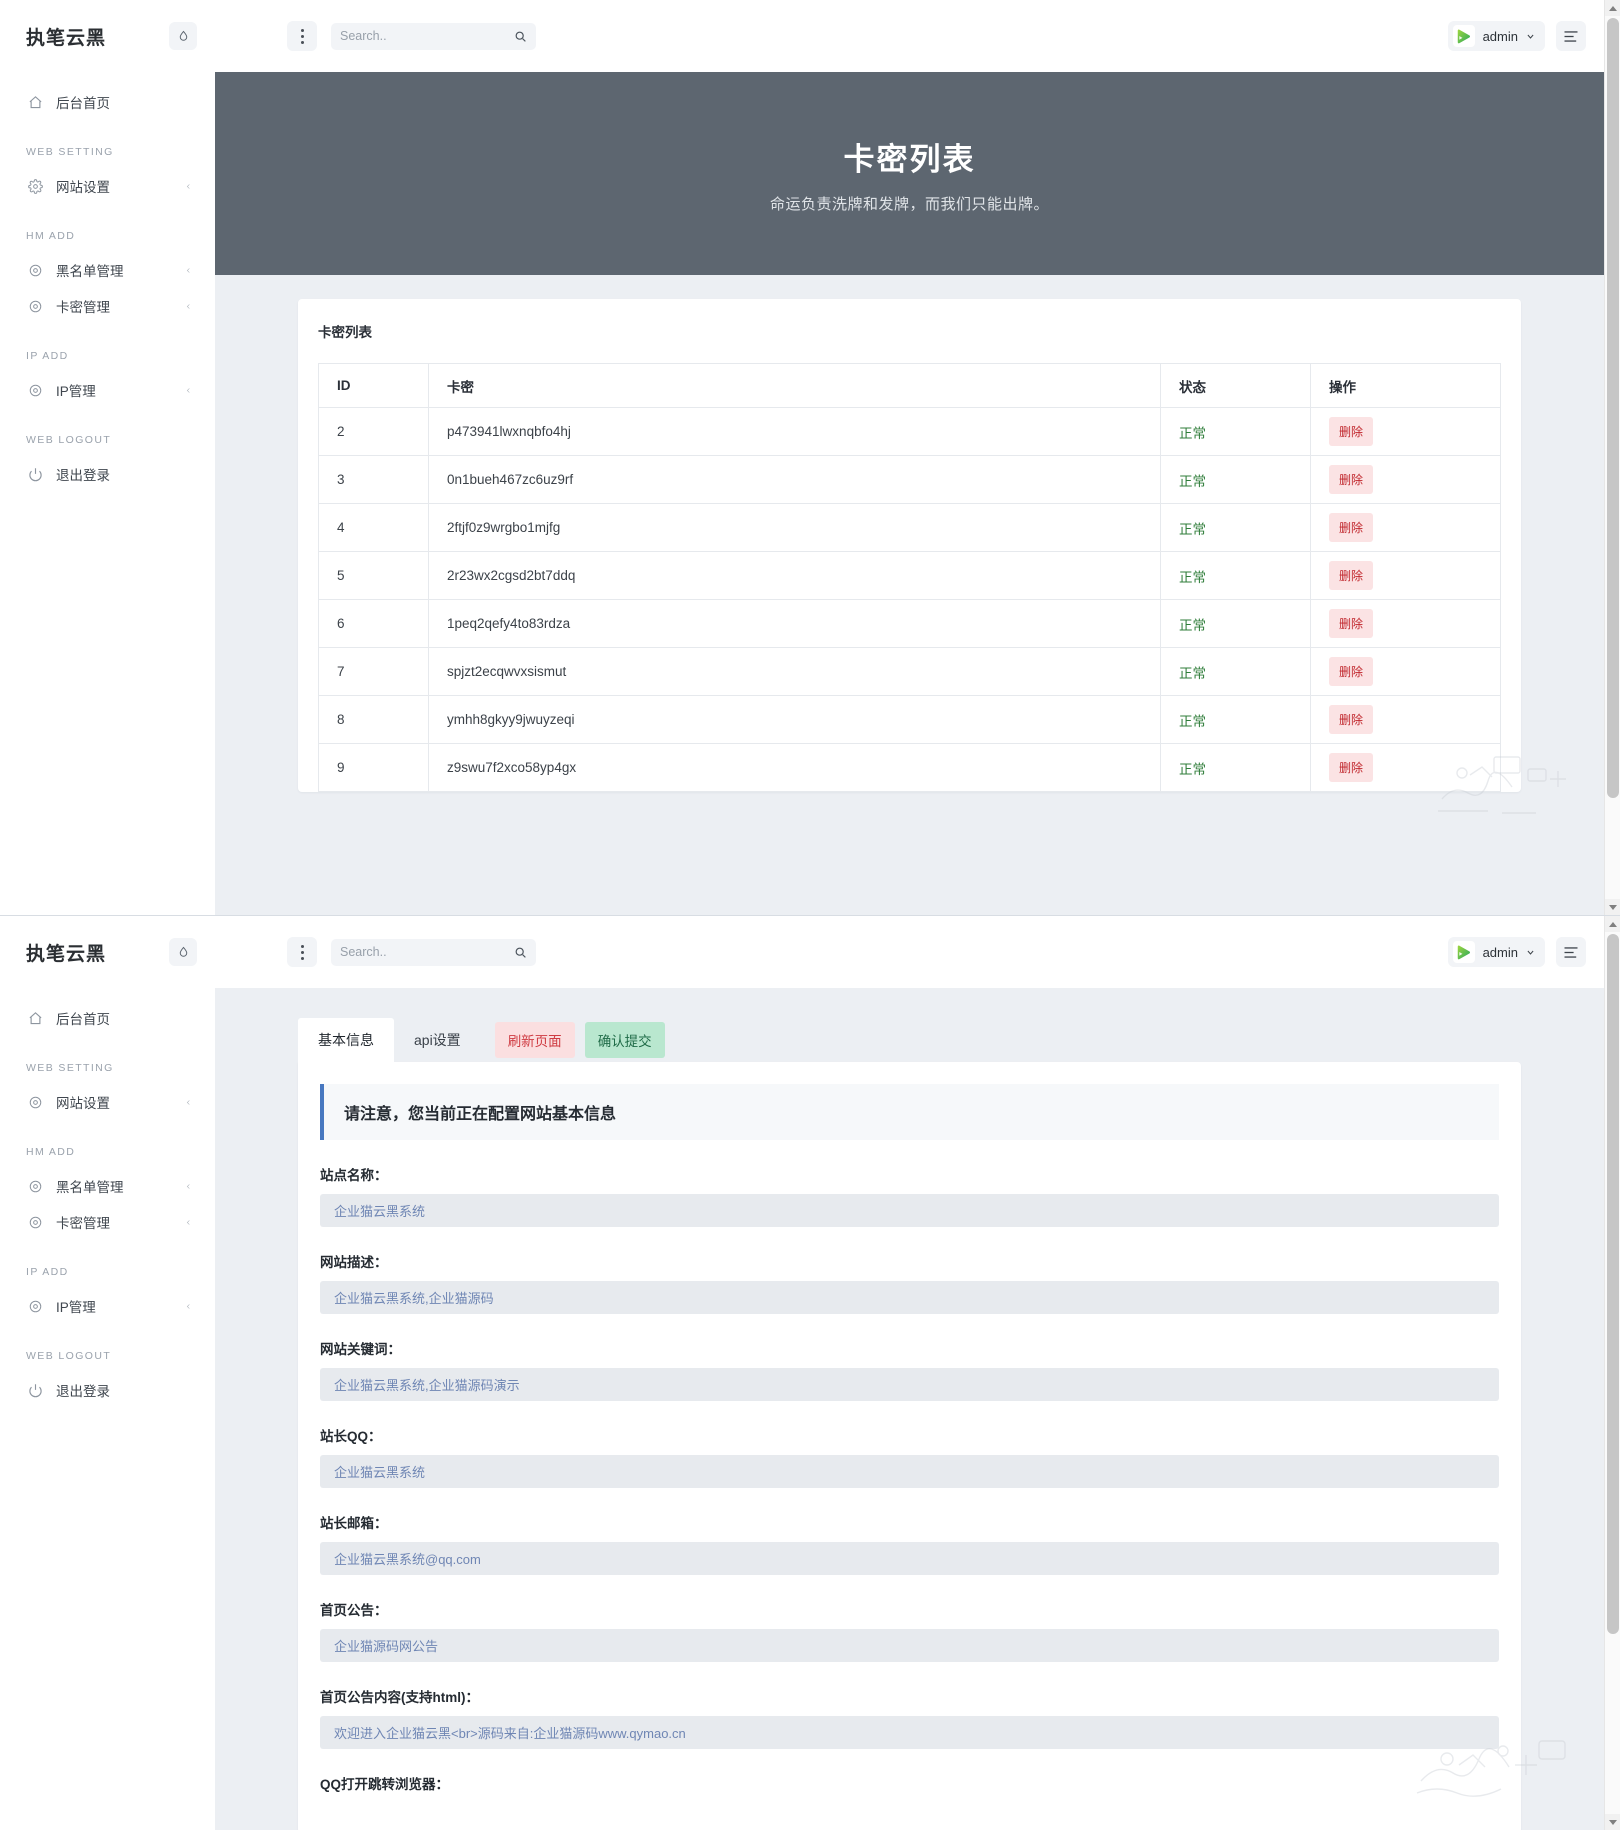 The image size is (1620, 1830). Describe the element at coordinates (373, 623) in the screenshot. I see `cell-id: 6` at that location.